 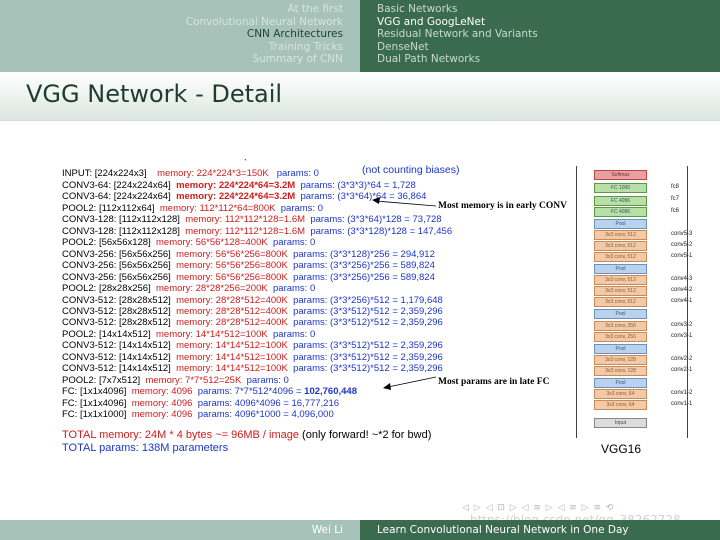 I want to click on vgg16-layer-label: conv5-3, so click(x=682, y=234).